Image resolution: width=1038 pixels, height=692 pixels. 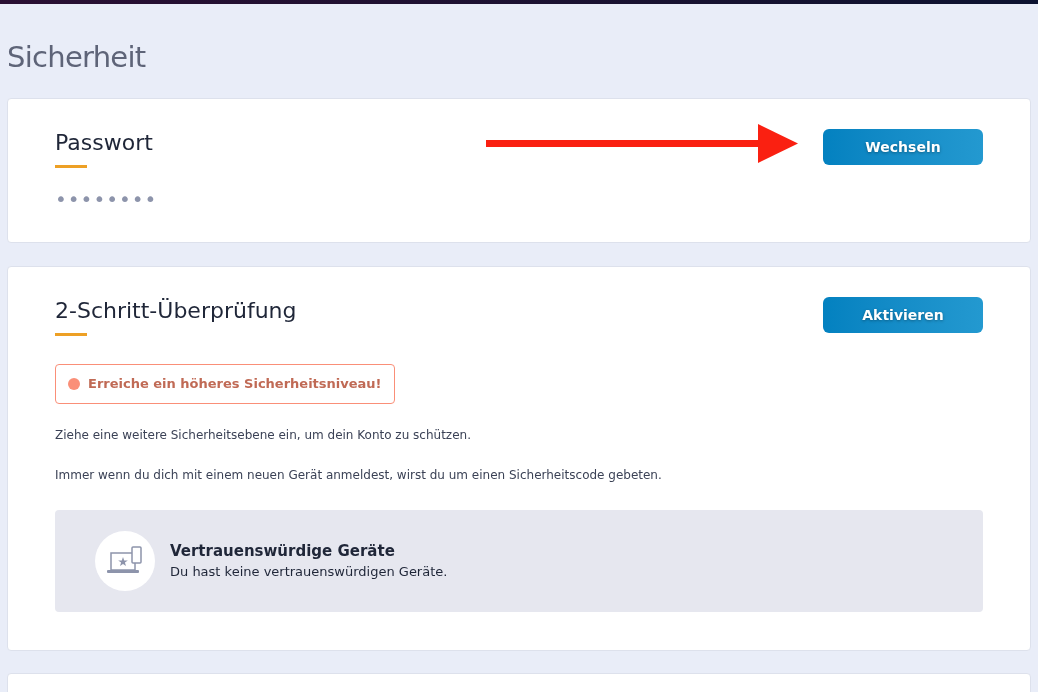 What do you see at coordinates (903, 315) in the screenshot?
I see `action-button: Aktivieren` at bounding box center [903, 315].